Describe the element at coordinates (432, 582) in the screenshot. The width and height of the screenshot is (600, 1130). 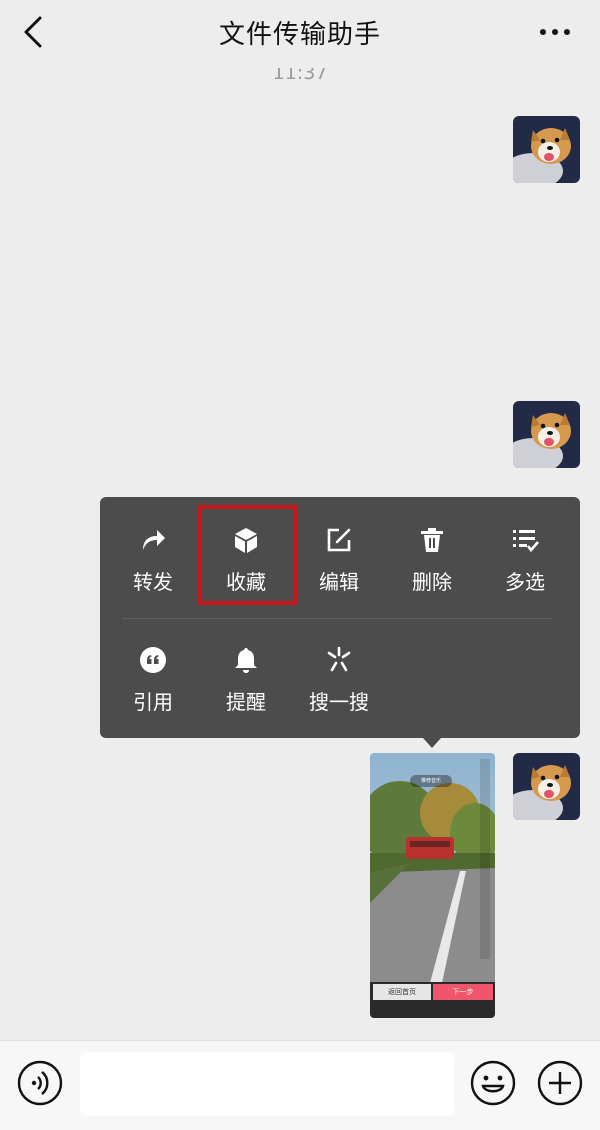
I see `menu-item-label: 删除` at that location.